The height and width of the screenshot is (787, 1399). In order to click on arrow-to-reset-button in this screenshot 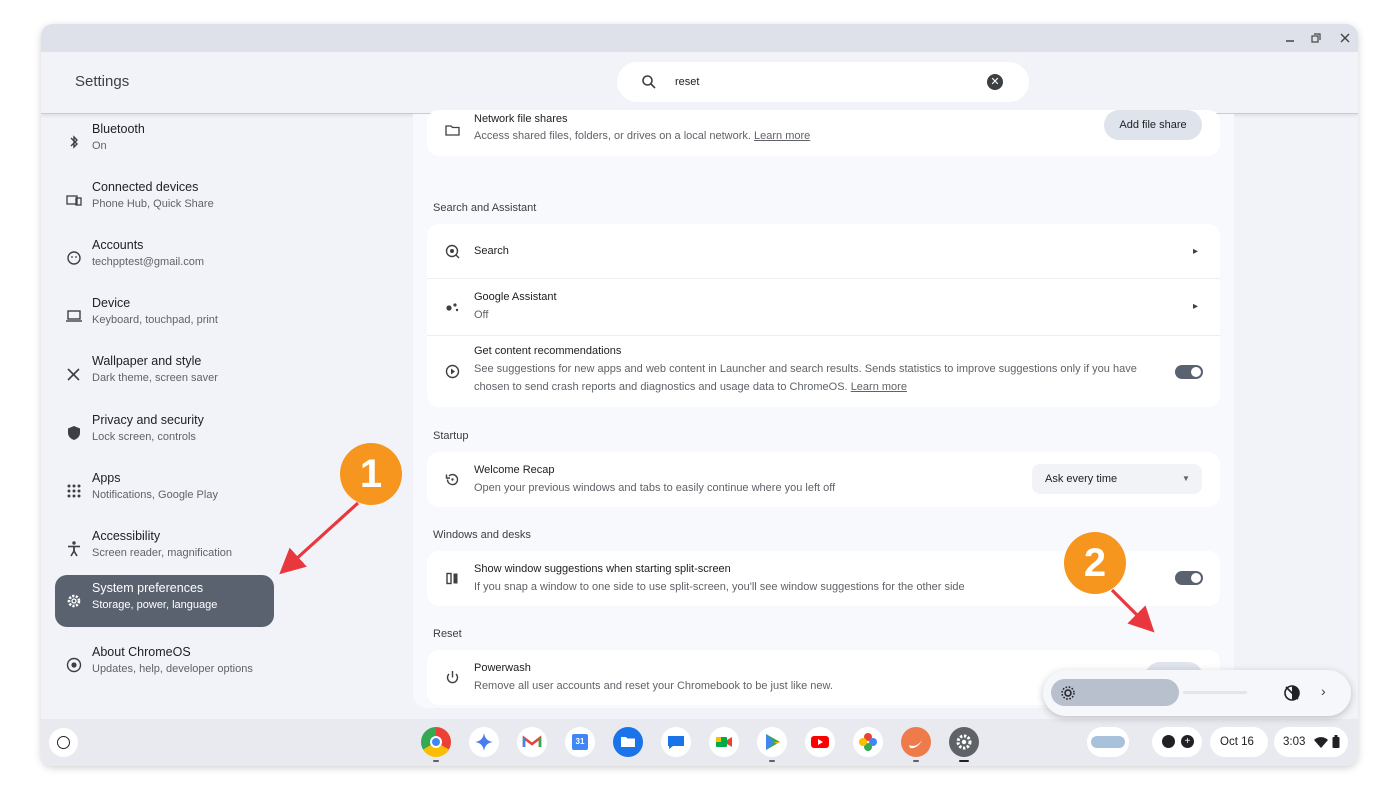, I will do `click(1132, 610)`.